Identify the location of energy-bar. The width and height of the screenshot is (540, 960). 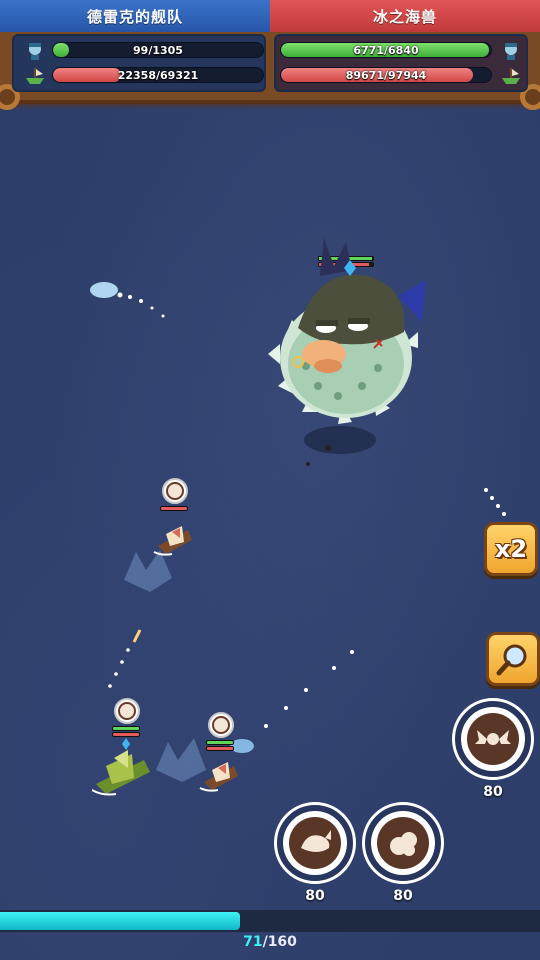
(270, 921).